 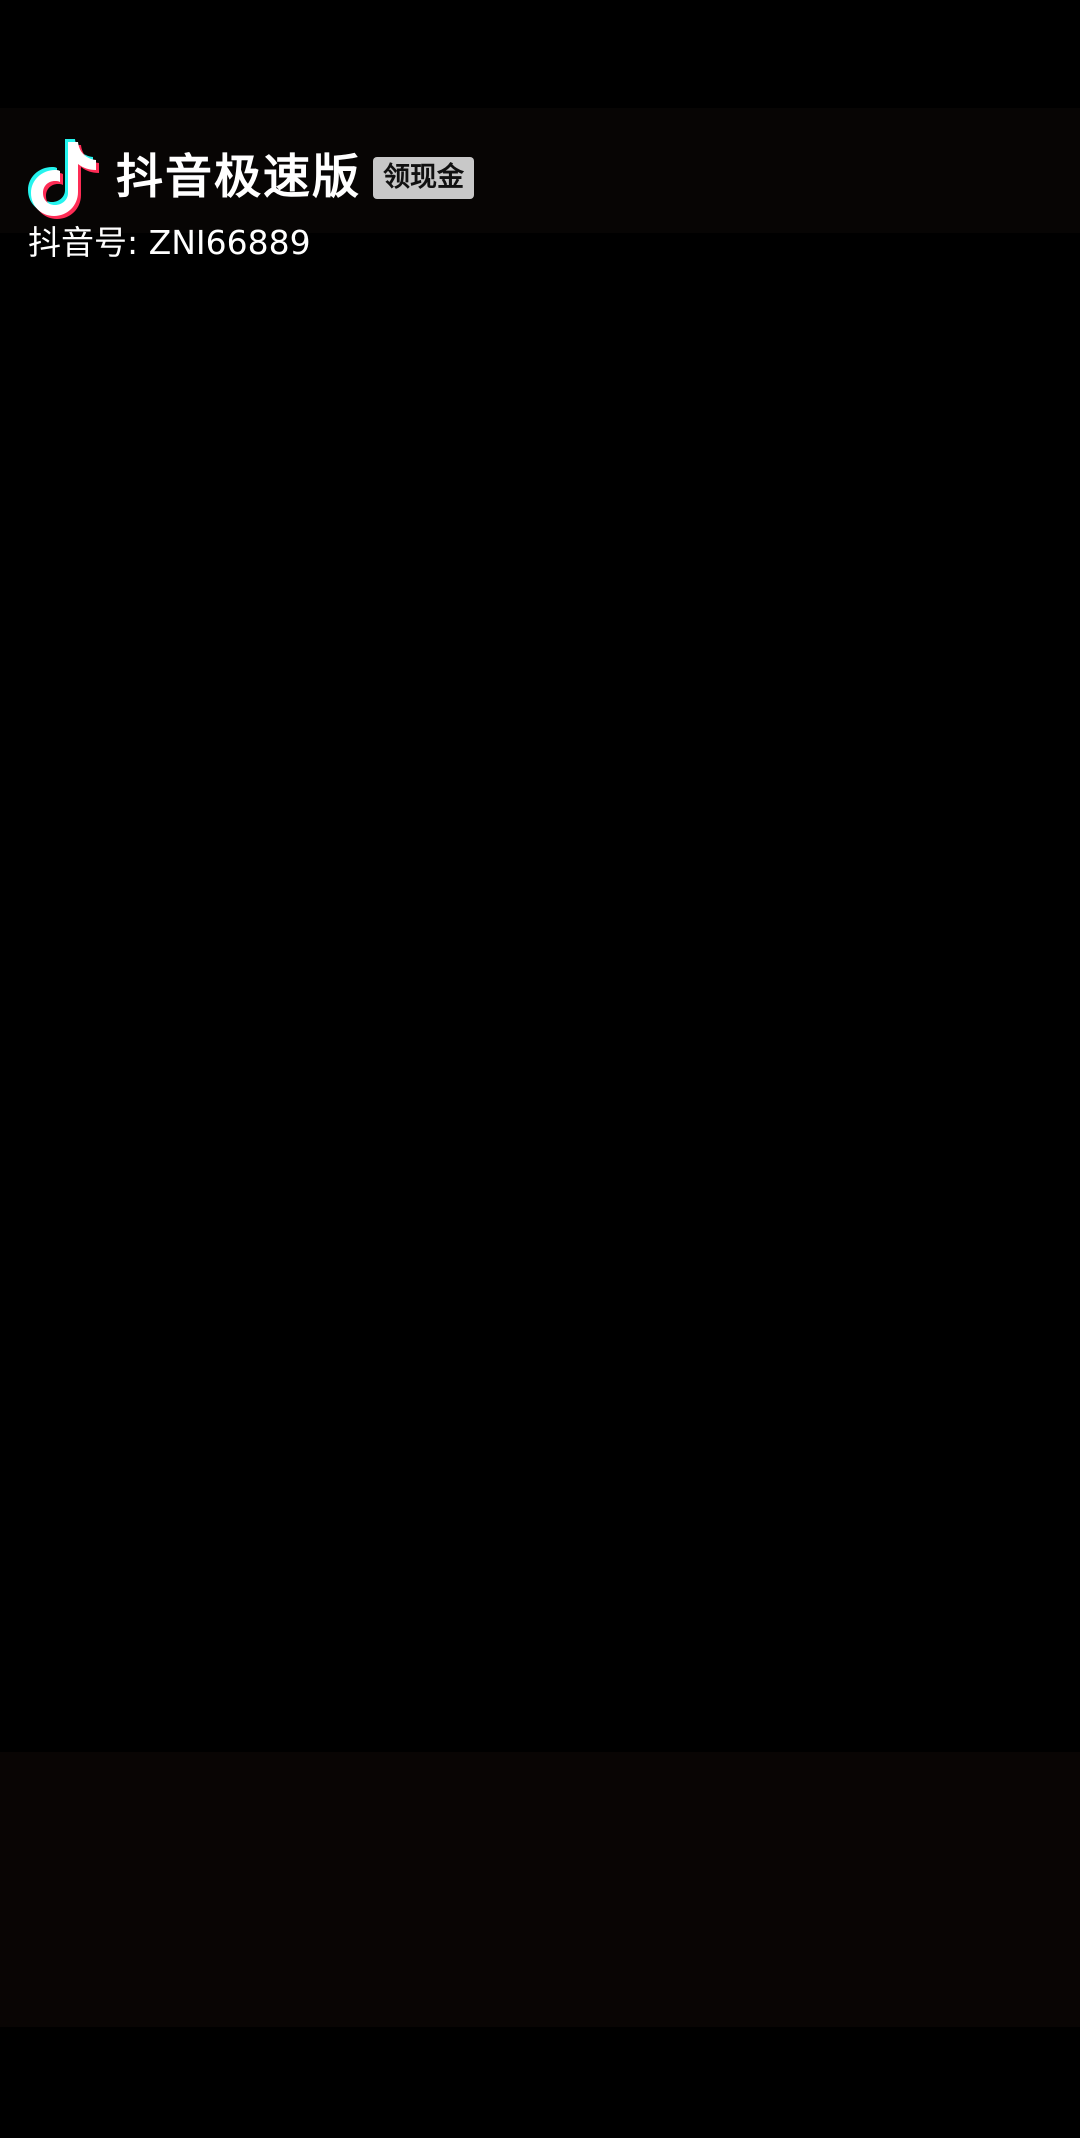 I want to click on app-name: 抖音极速版, so click(x=238, y=177).